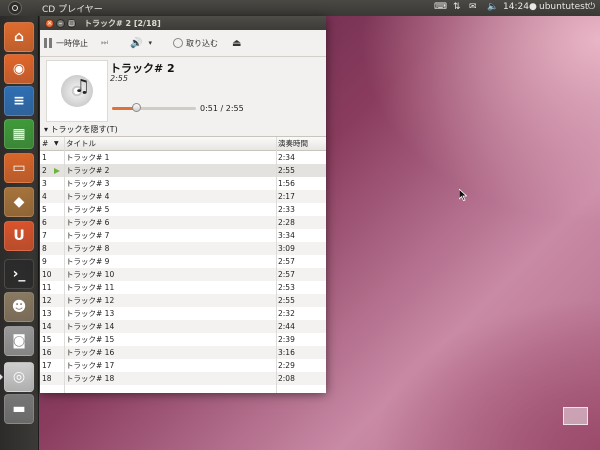 This screenshot has height=450, width=600. I want to click on column-header-number: #, so click(45, 143).